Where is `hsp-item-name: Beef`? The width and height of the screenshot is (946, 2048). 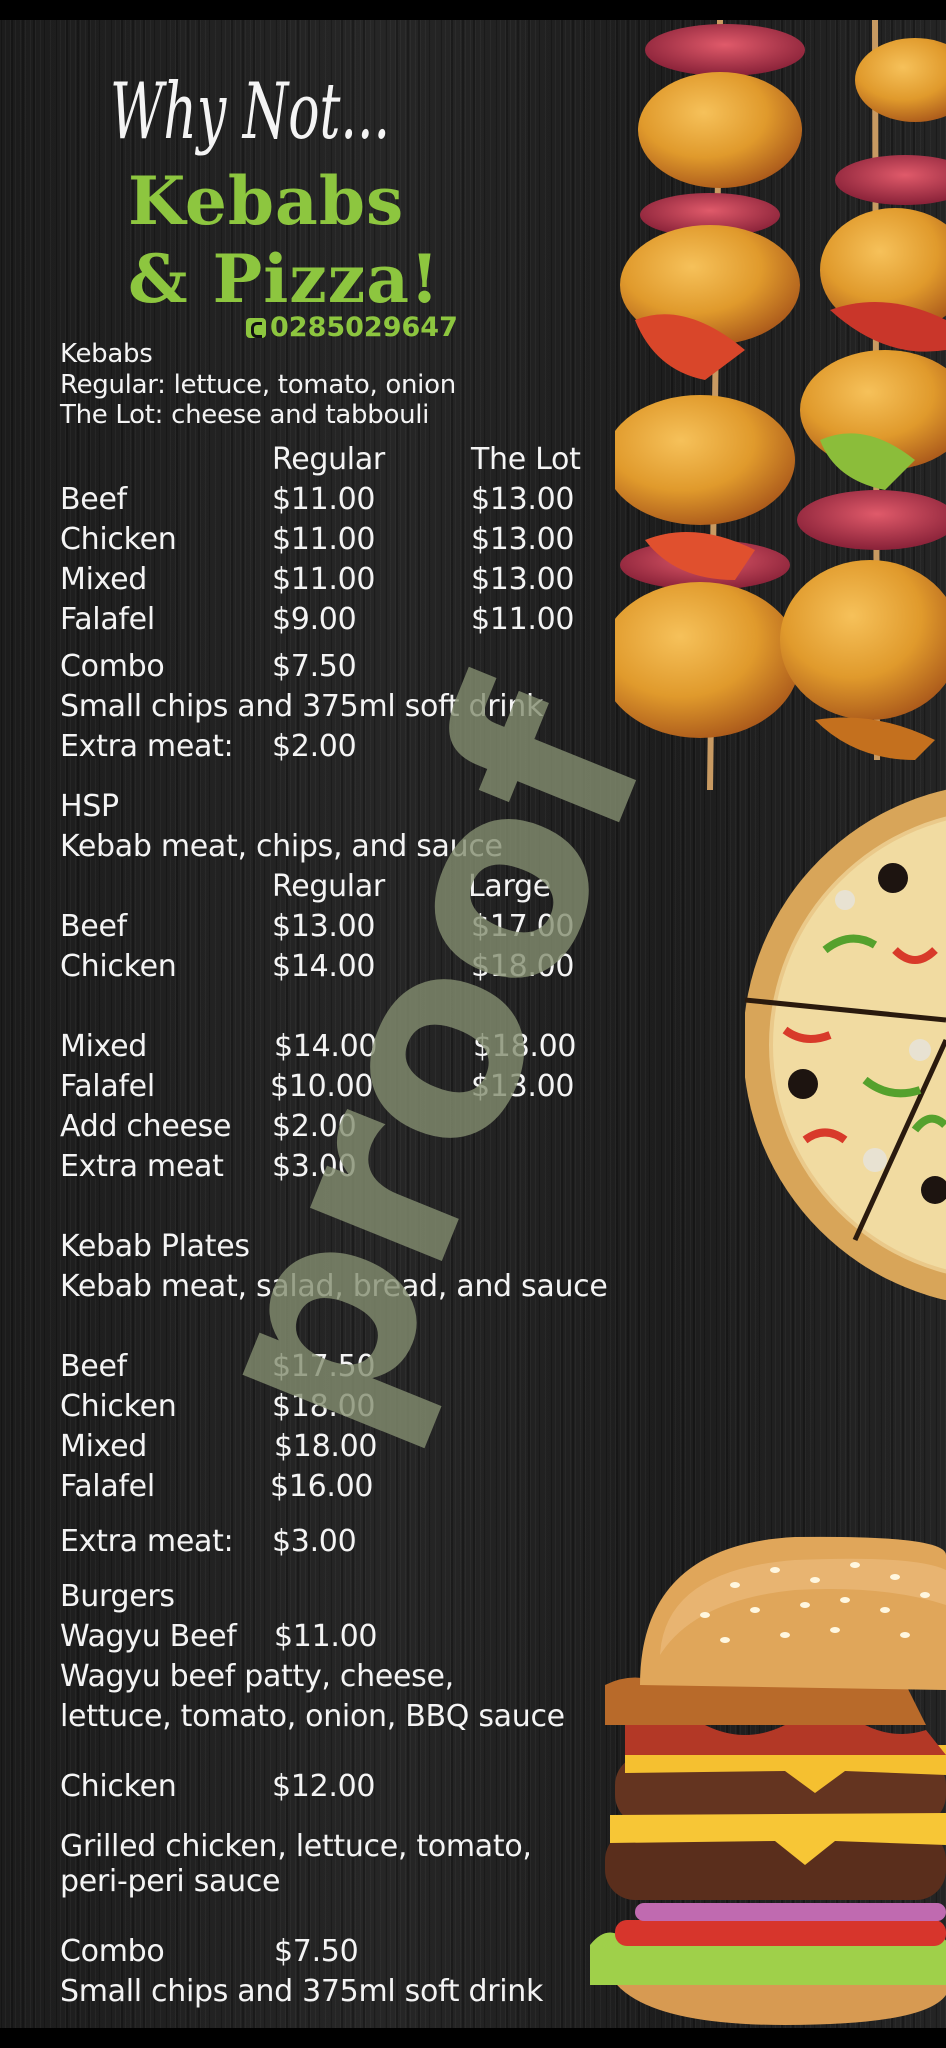
hsp-item-name: Beef is located at coordinates (93, 926).